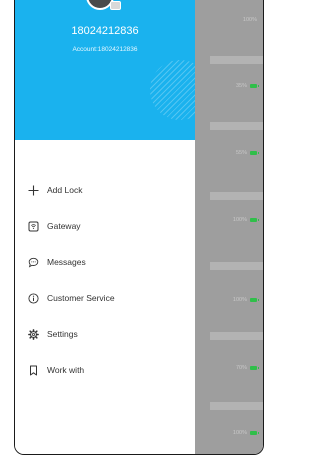  I want to click on menu-item-add-lock: Add Lock, so click(54, 190).